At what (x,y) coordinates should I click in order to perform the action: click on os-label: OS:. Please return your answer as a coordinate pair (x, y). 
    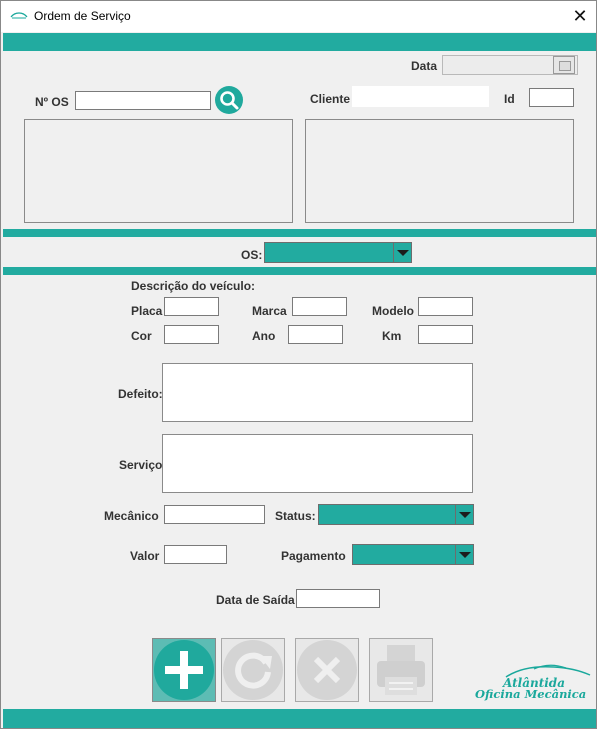
    Looking at the image, I should click on (252, 255).